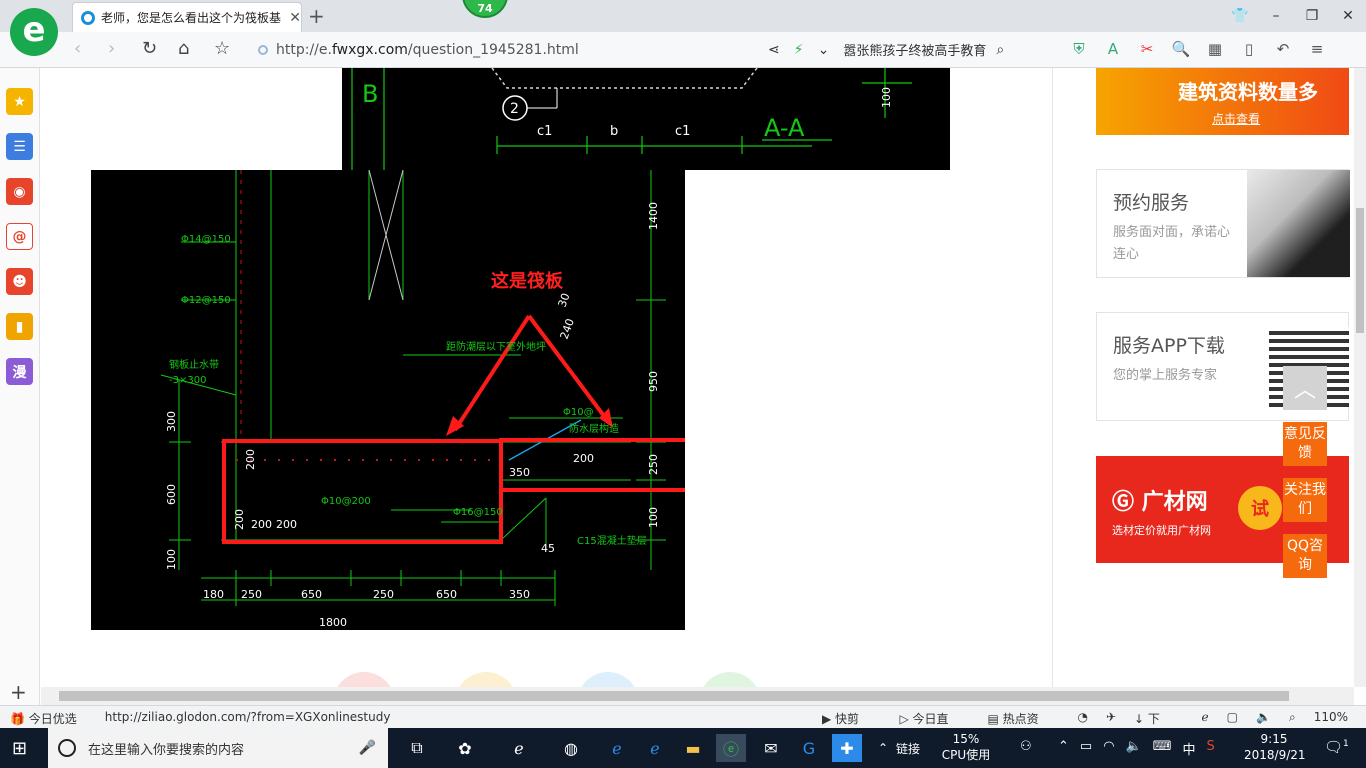 The image size is (1366, 768). I want to click on close-button: ✕, so click(1348, 16).